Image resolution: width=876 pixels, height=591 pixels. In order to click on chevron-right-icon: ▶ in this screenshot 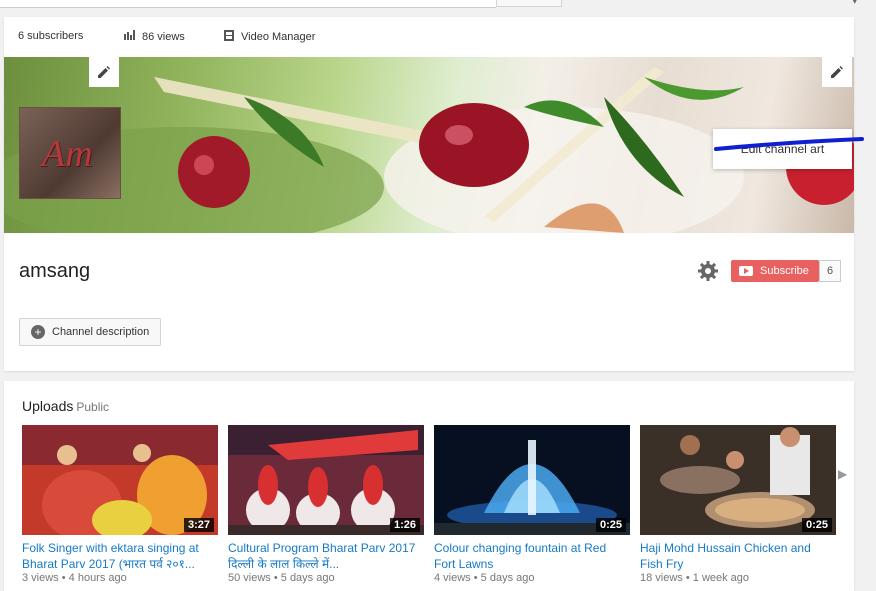, I will do `click(842, 474)`.